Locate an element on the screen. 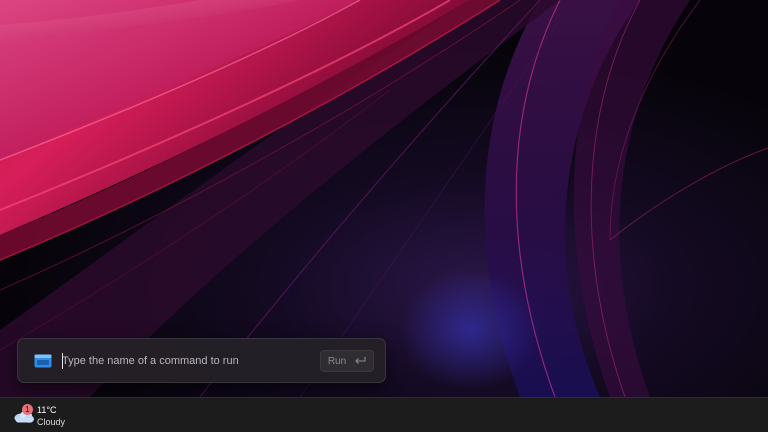 Image resolution: width=768 pixels, height=432 pixels. text-caret is located at coordinates (62, 361).